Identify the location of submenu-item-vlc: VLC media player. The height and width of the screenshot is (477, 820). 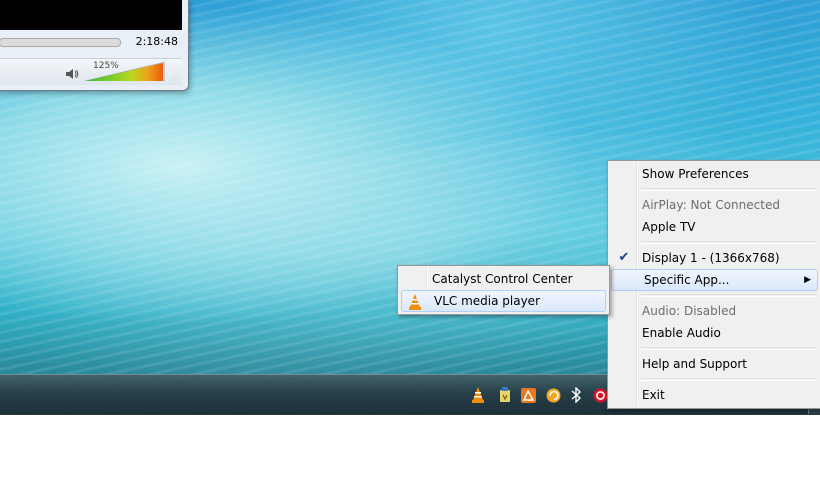
(503, 301).